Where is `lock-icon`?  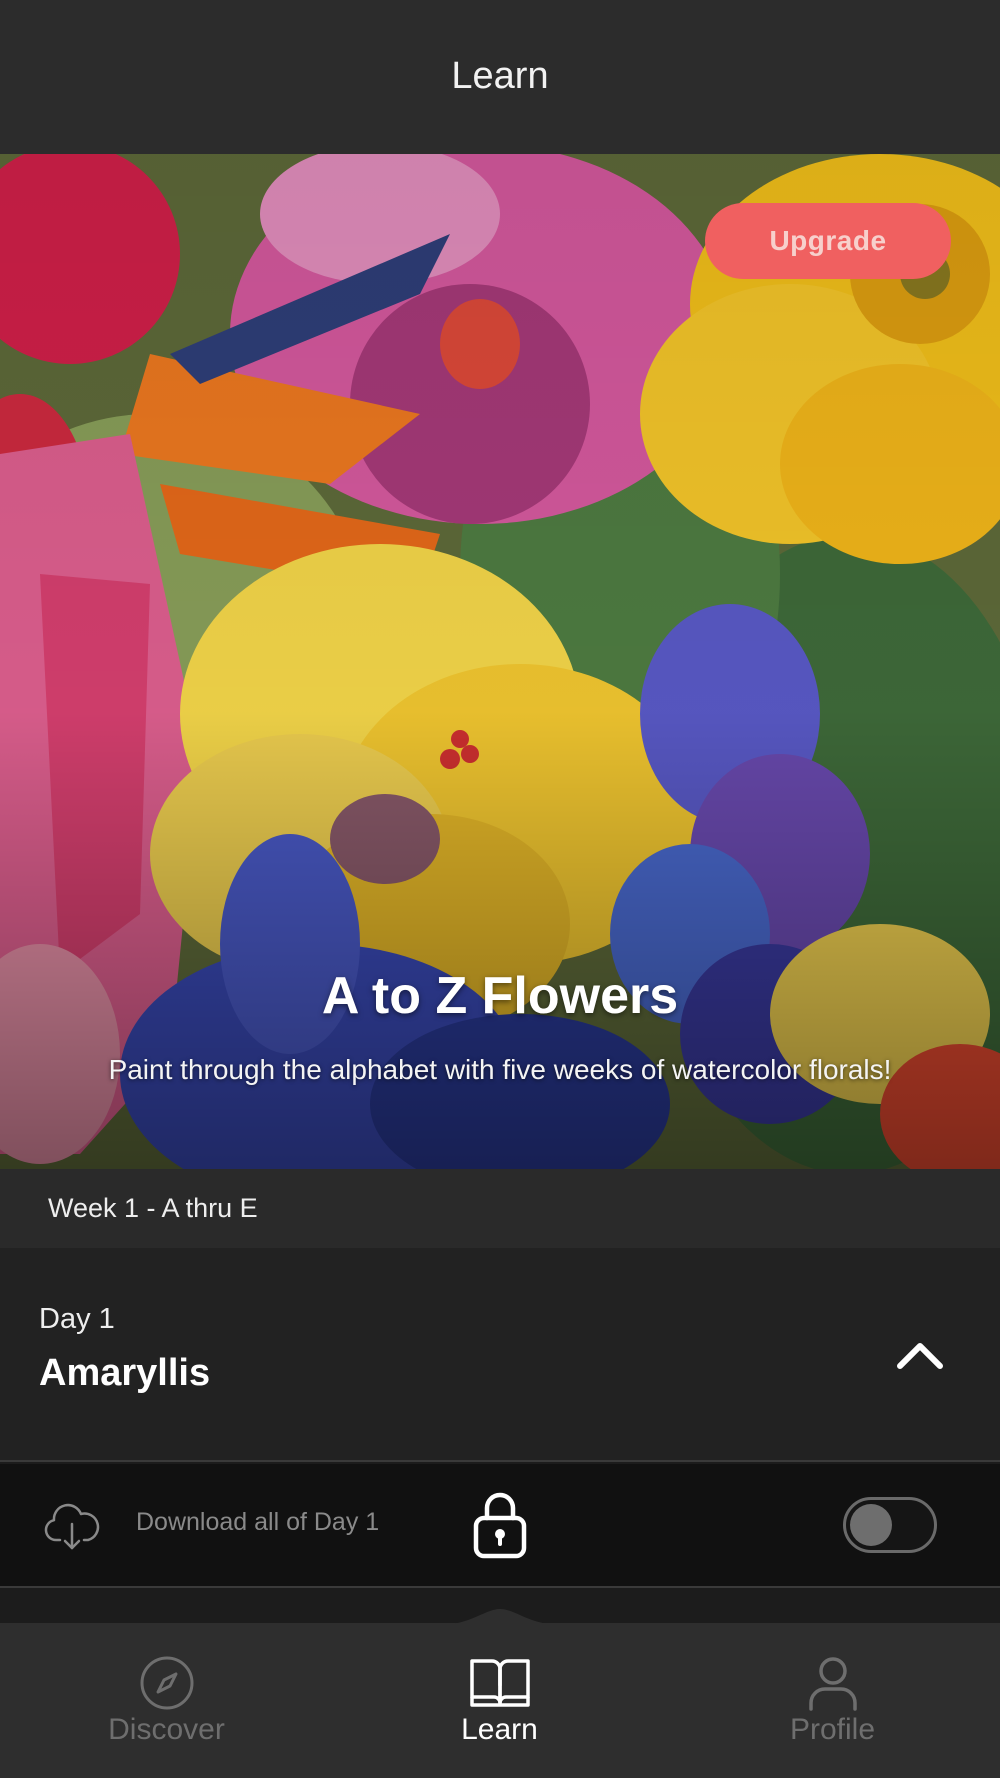 lock-icon is located at coordinates (500, 1525).